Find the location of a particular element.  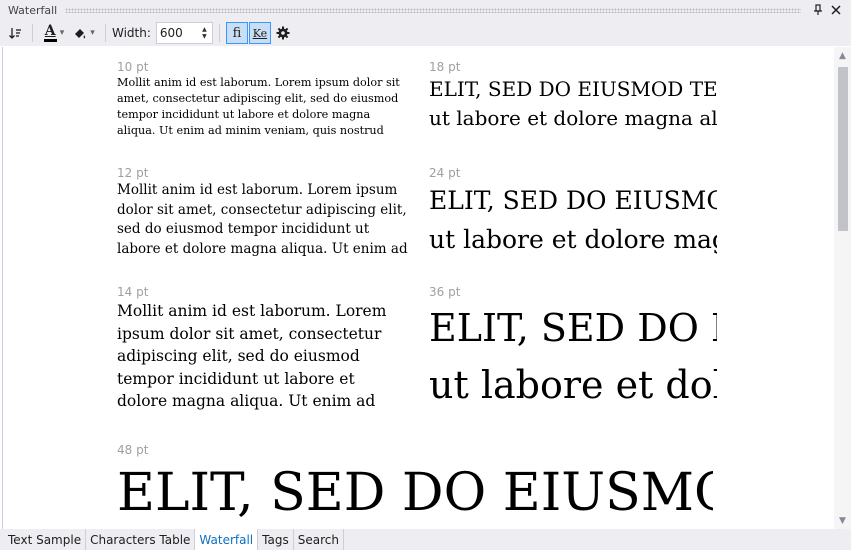

tab-characters-table: Characters Table is located at coordinates (141, 539).